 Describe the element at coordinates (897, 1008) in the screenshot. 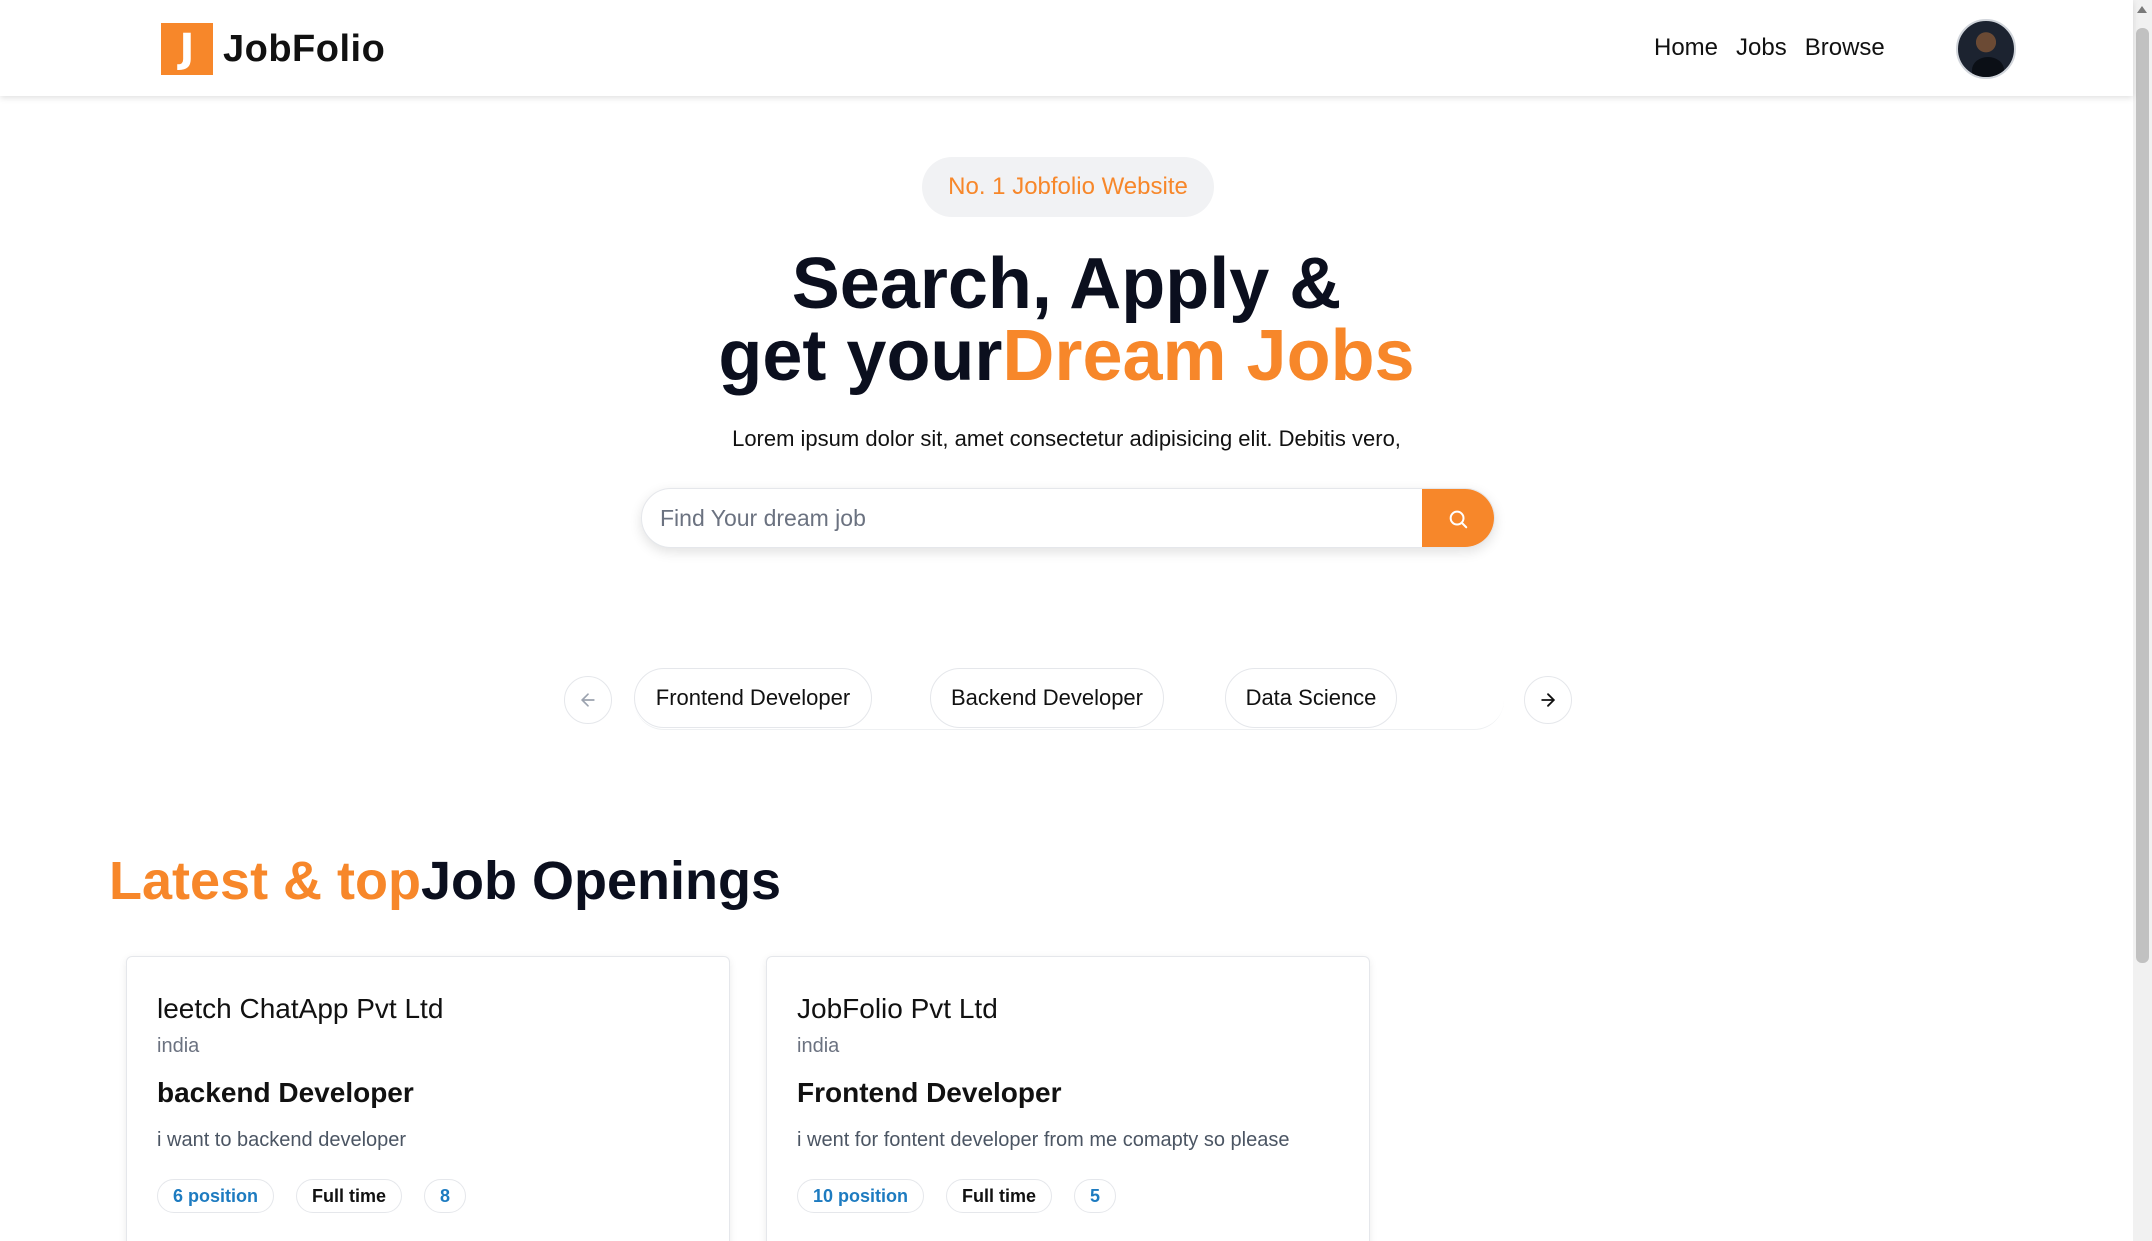

I see `company-name: JobFolio Pvt Ltd` at that location.